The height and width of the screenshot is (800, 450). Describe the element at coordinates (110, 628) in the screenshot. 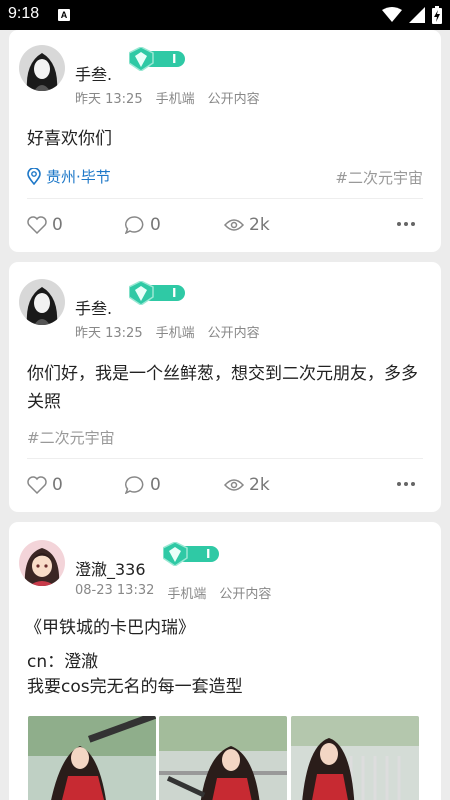

I see `post-title: 《甲铁城的卡巴内瑞》` at that location.